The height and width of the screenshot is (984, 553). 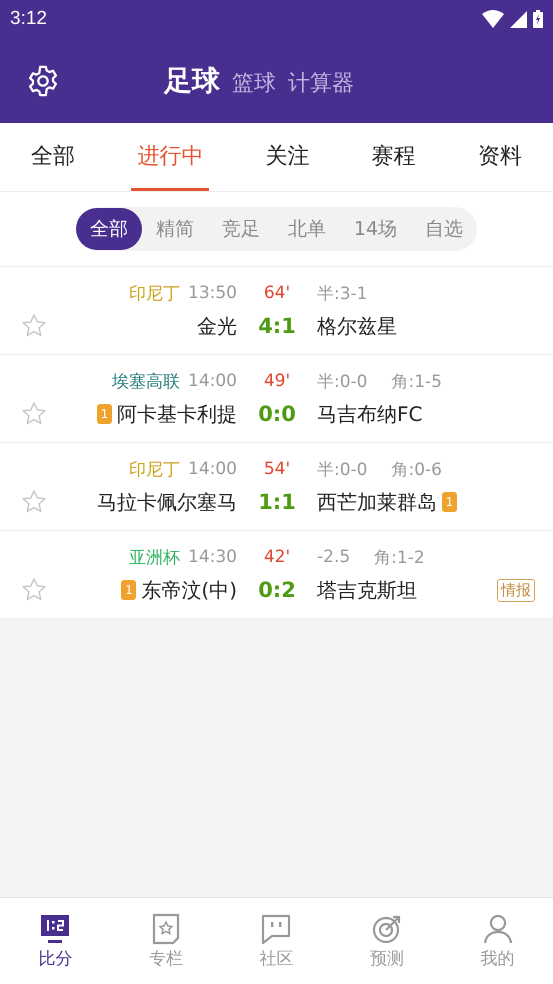 I want to click on nav-item: 预测, so click(x=387, y=941).